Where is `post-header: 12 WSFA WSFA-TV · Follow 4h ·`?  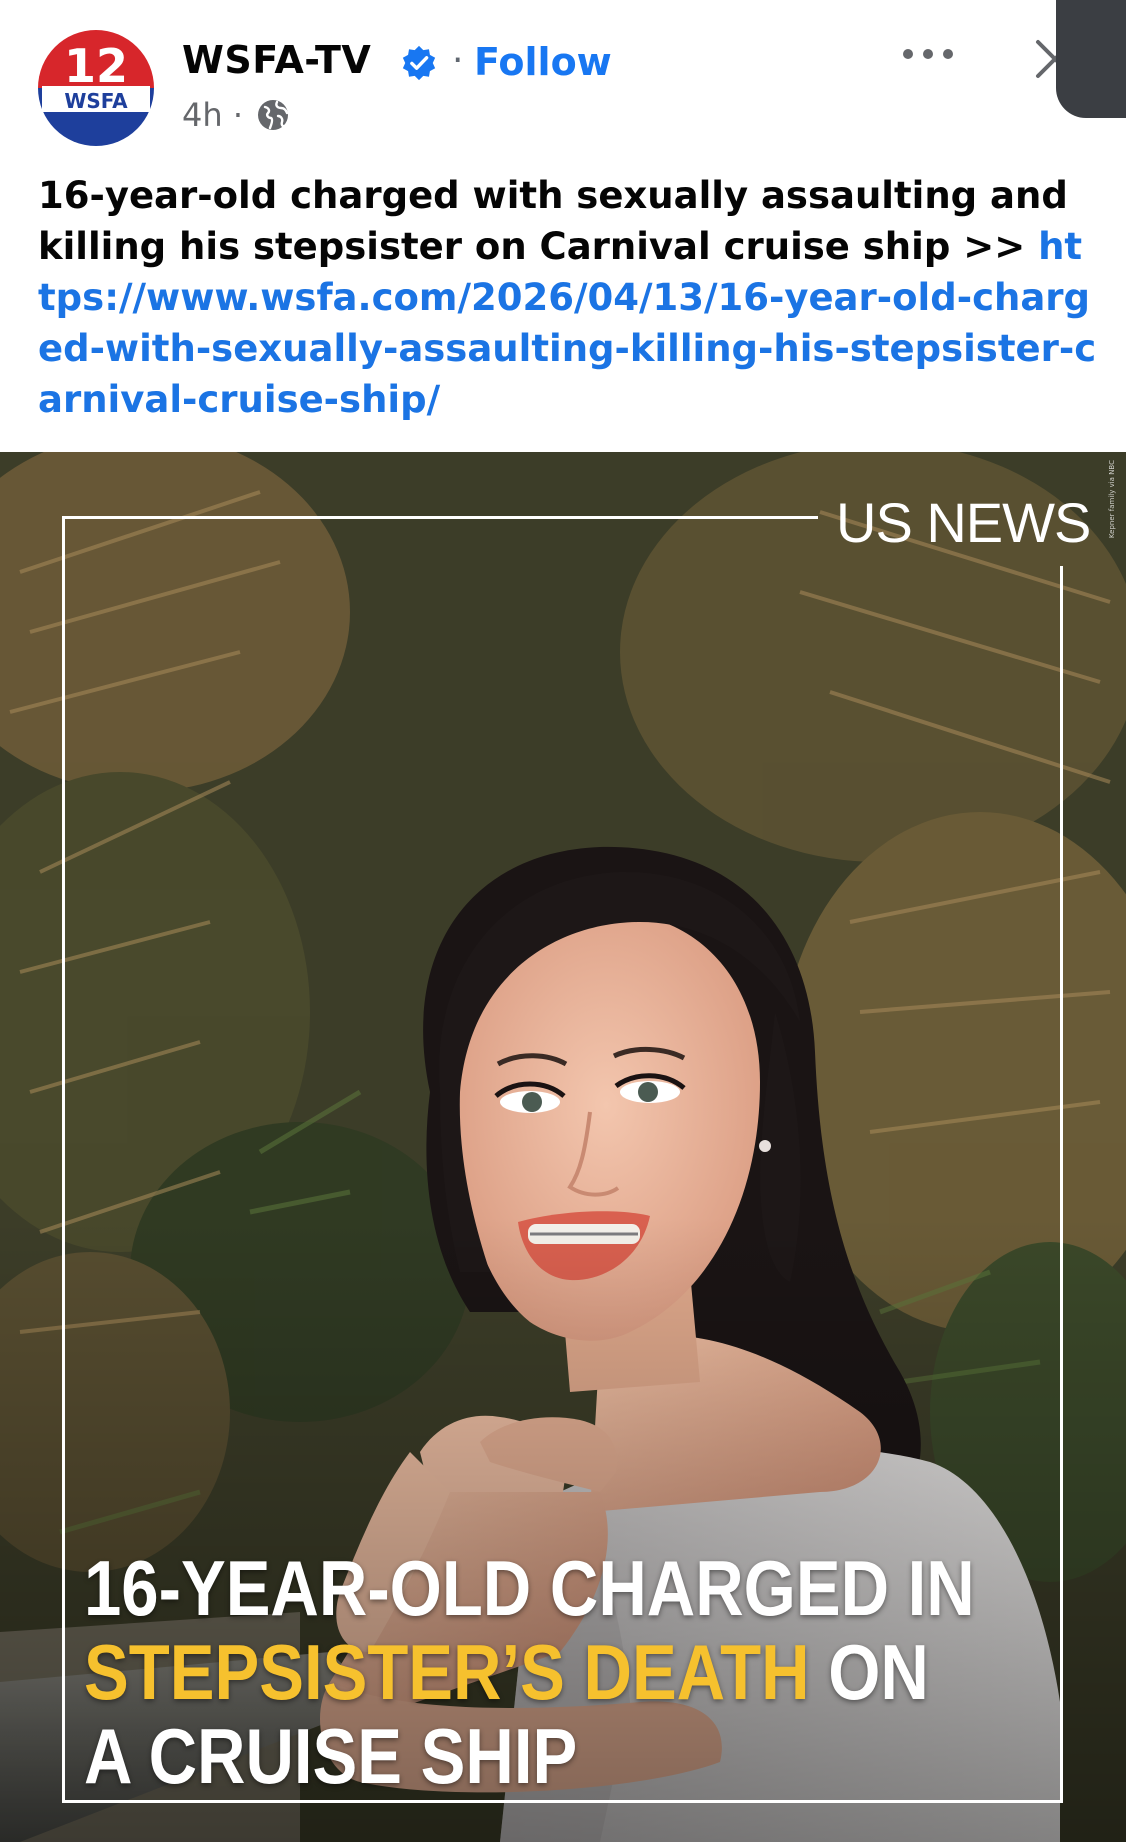
post-header: 12 WSFA WSFA-TV · Follow 4h · is located at coordinates (563, 75).